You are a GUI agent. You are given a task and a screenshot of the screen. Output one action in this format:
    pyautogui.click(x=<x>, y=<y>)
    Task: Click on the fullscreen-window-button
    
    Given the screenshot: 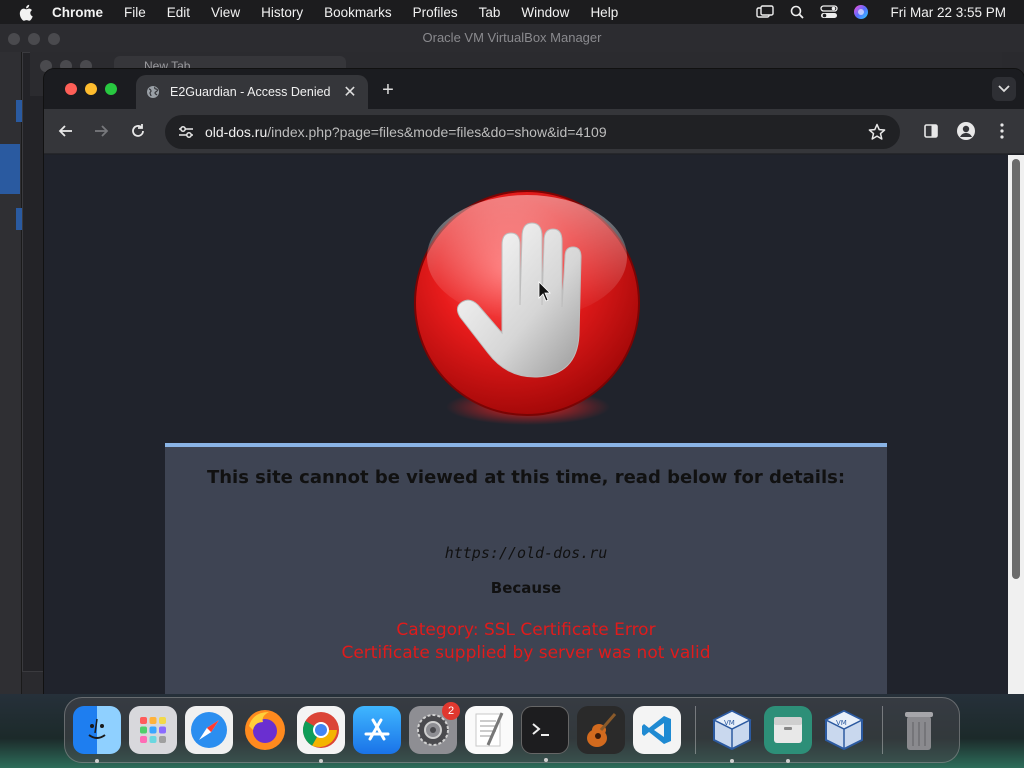 What is the action you would take?
    pyautogui.click(x=111, y=89)
    